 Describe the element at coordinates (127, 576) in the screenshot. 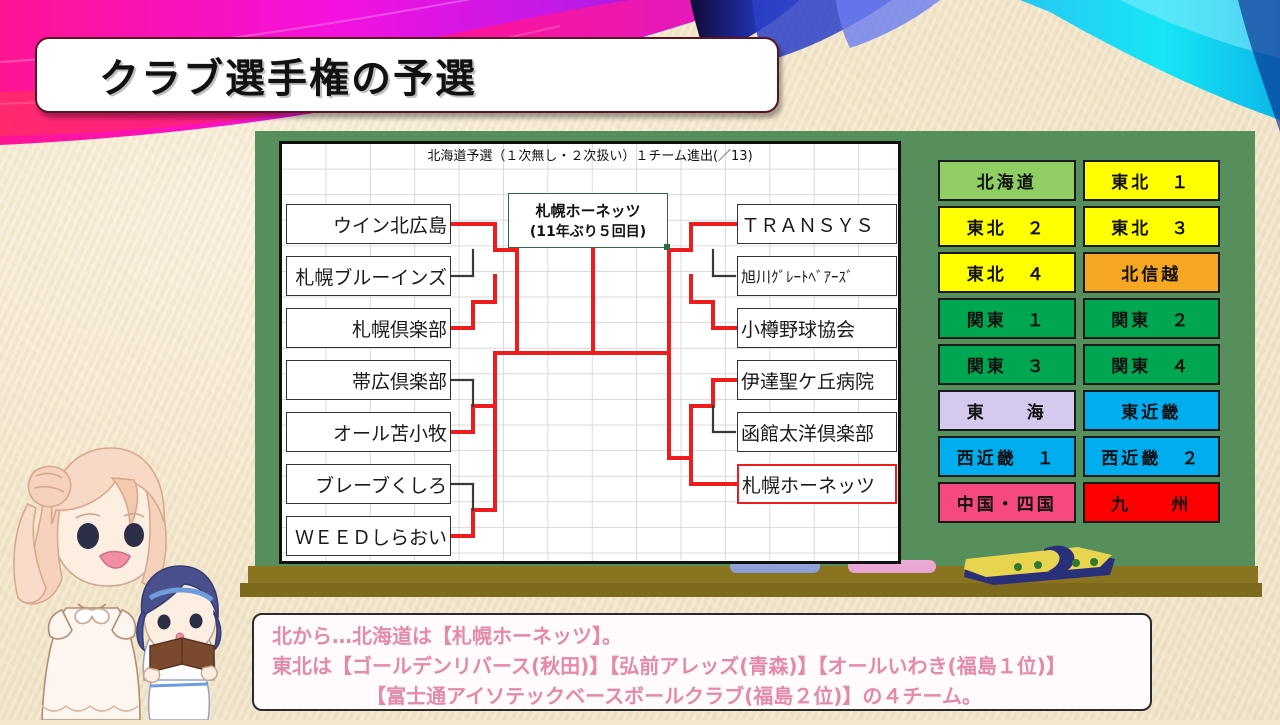

I see `mascot-characters` at that location.